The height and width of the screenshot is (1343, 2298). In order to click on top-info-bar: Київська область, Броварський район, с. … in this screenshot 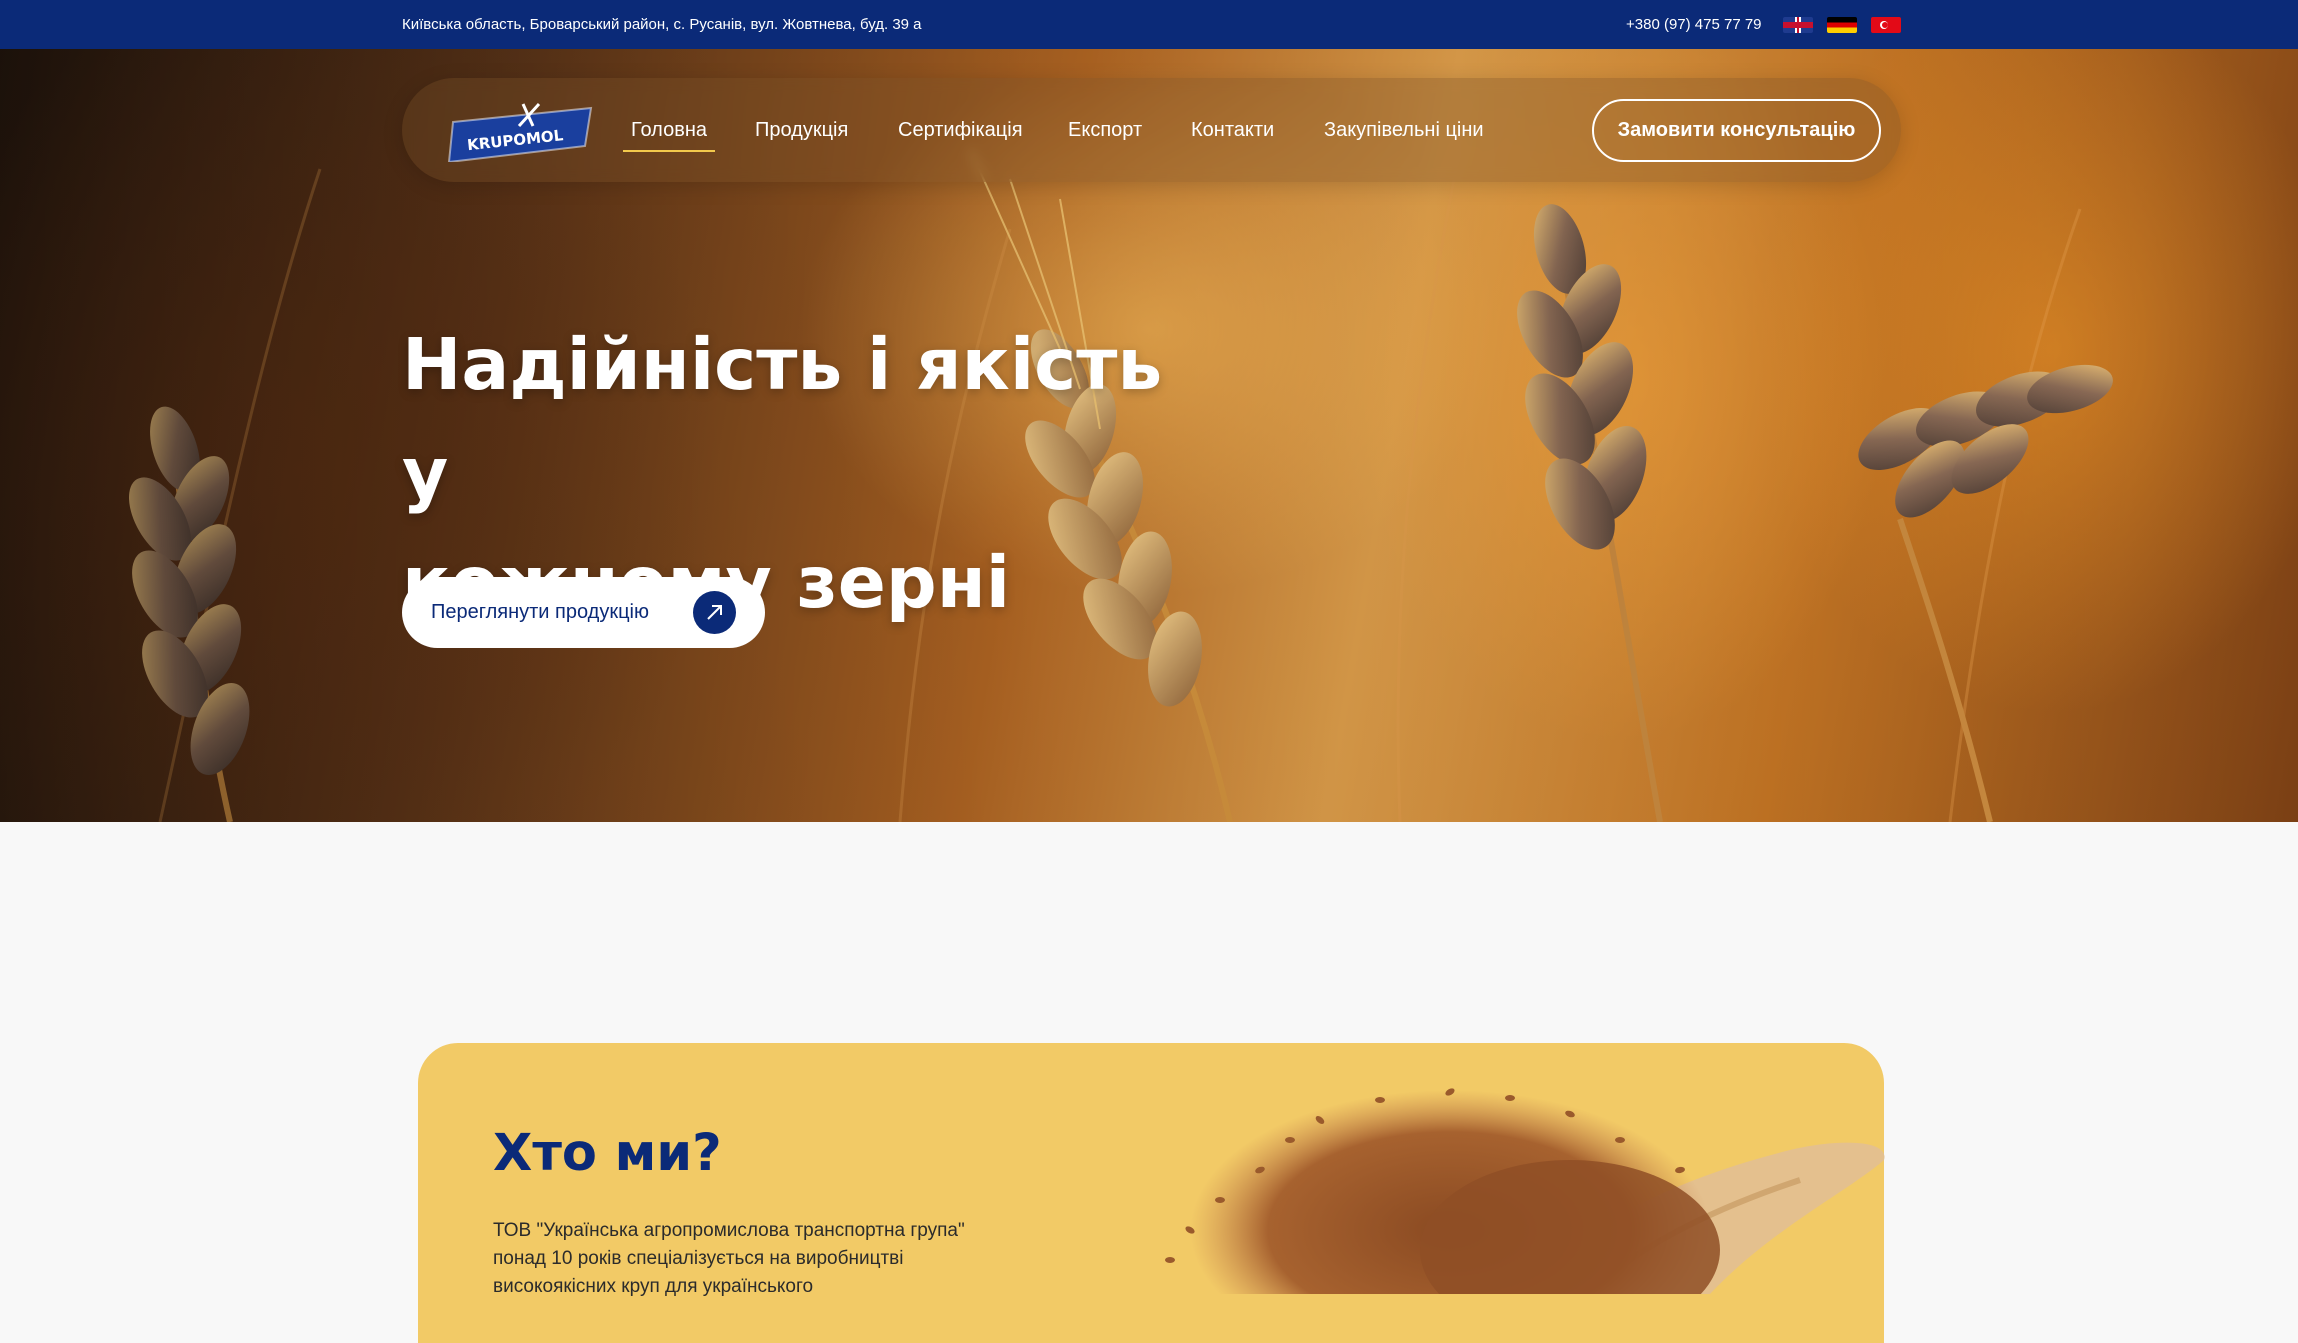, I will do `click(1149, 24)`.